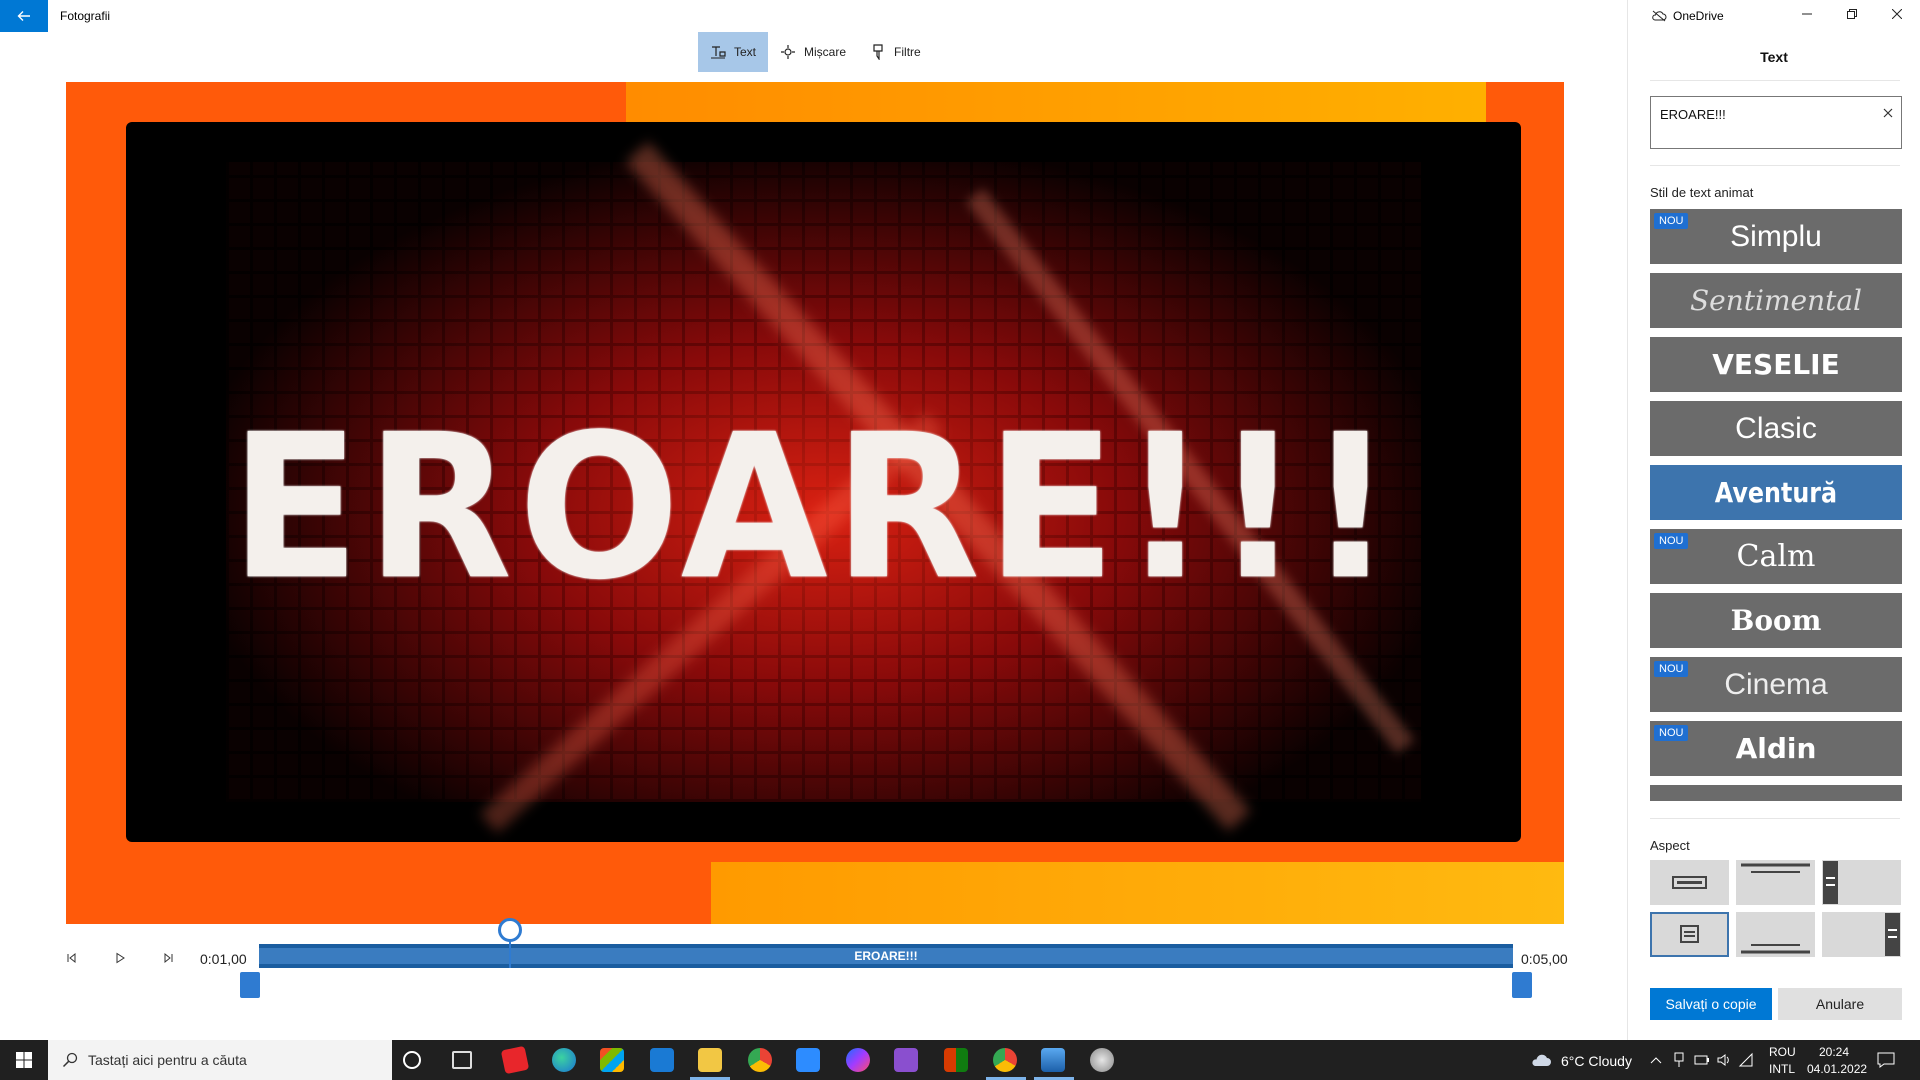 Image resolution: width=1920 pixels, height=1080 pixels. I want to click on cortana-icon, so click(412, 1060).